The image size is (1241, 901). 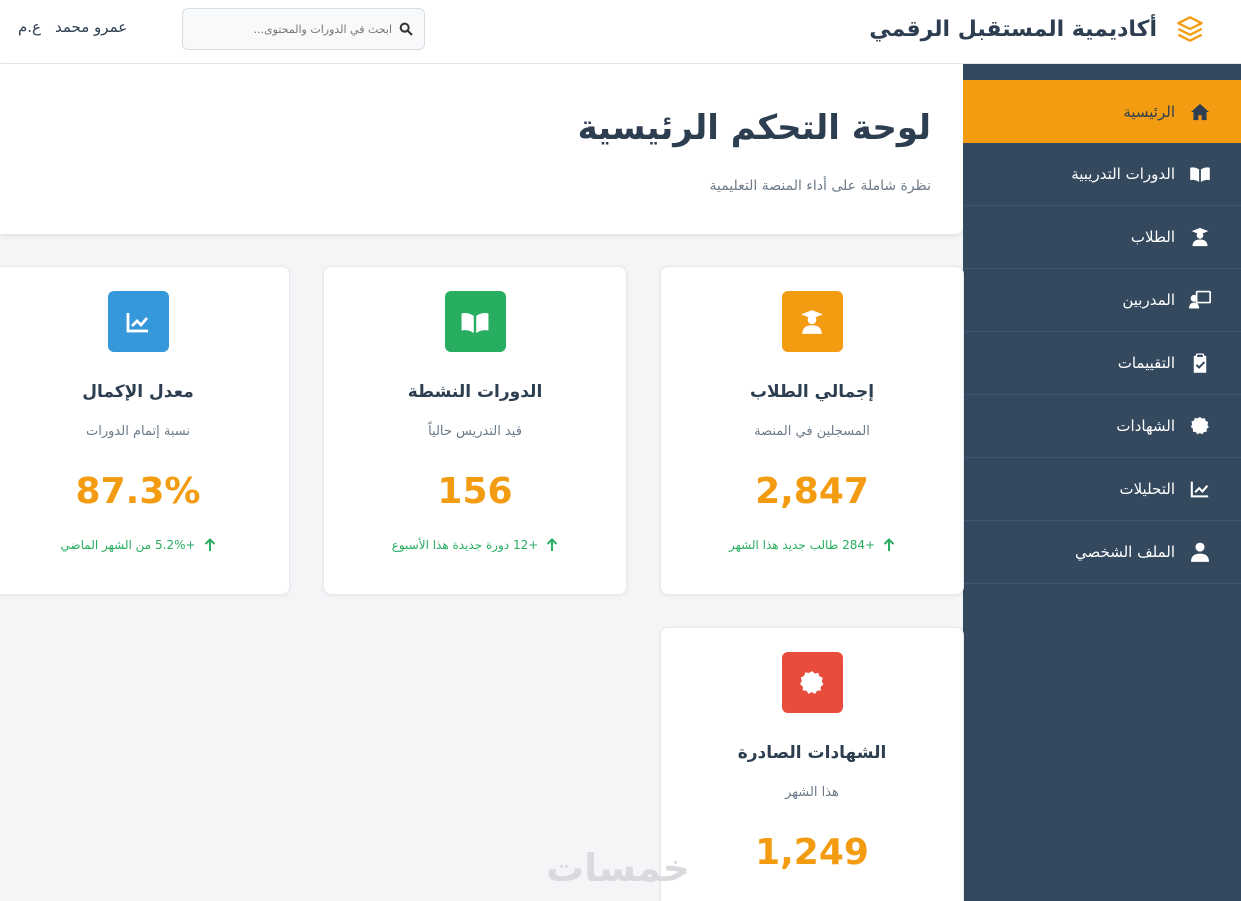 I want to click on teacher-icon, so click(x=1200, y=300).